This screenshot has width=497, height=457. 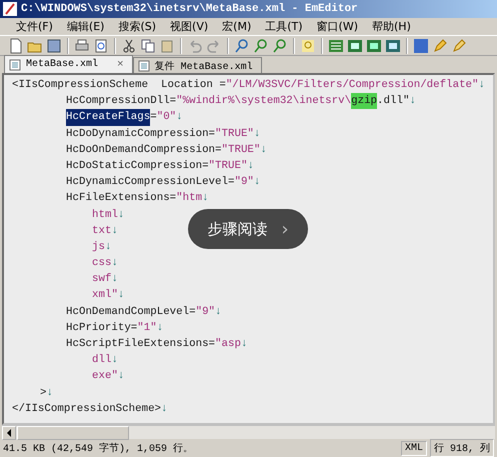 I want to click on paste-icon, so click(x=167, y=46).